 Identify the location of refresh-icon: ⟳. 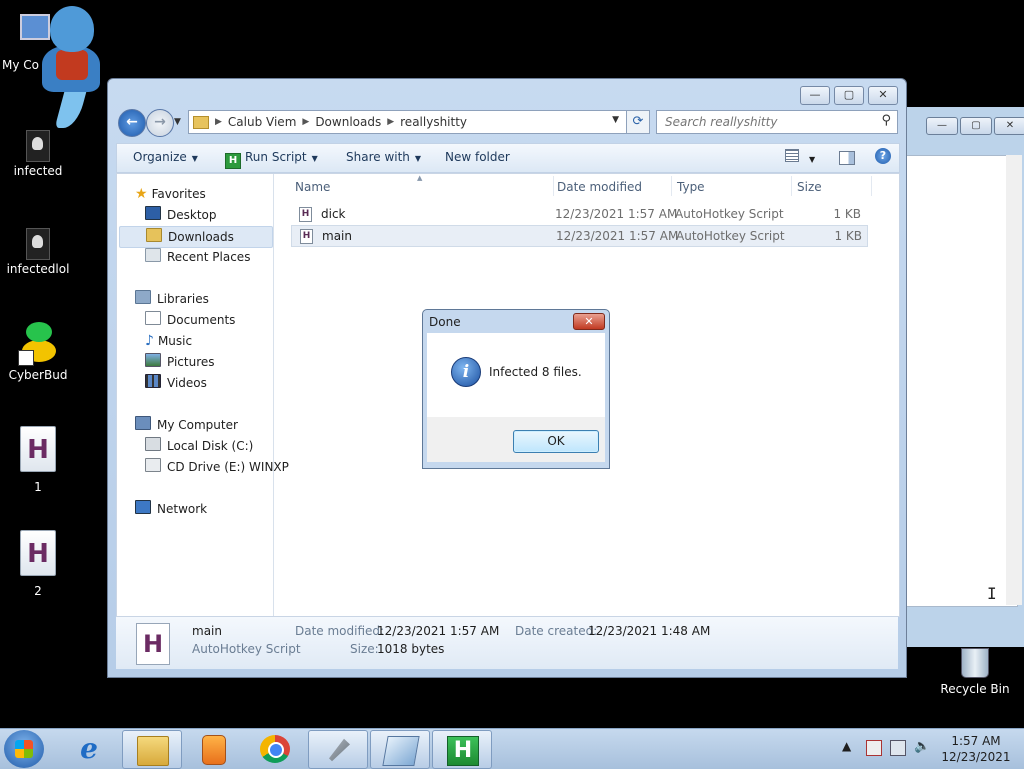
(638, 122).